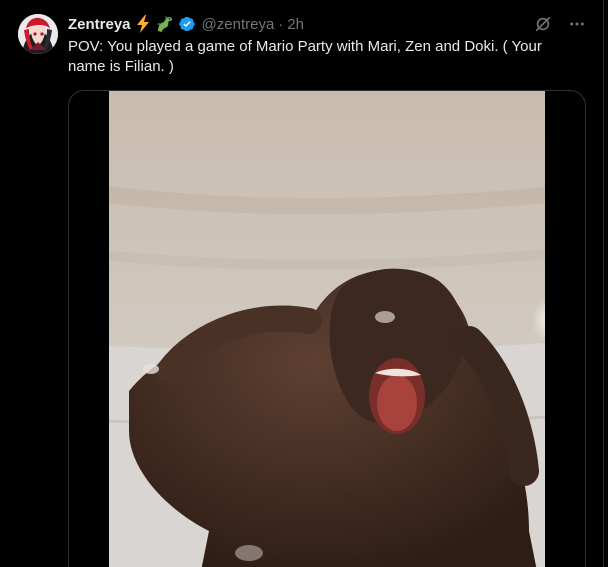  Describe the element at coordinates (327, 24) in the screenshot. I see `tweet-header: Zentreya @zentreya · 2h` at that location.